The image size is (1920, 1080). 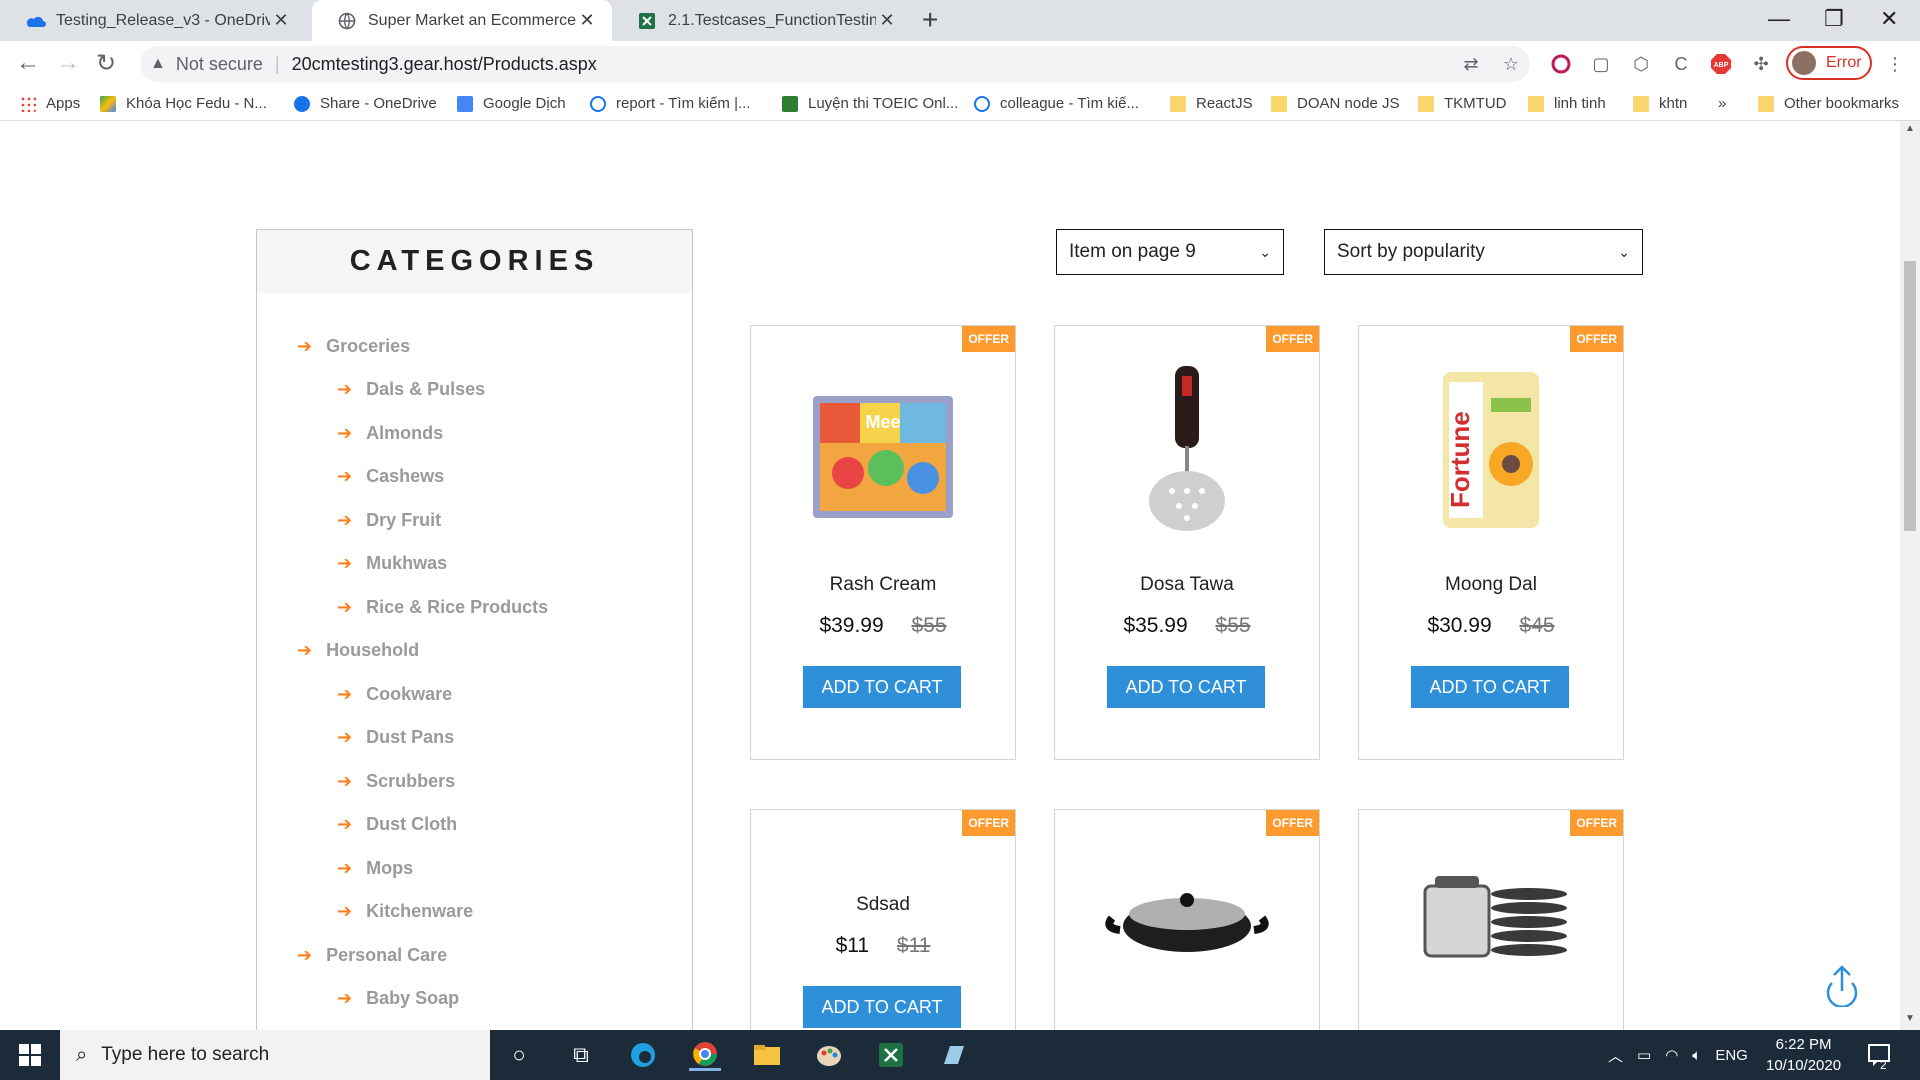 I want to click on tab-onedrive: Testing_Release_v3 - OneDrive ✕, so click(x=153, y=20).